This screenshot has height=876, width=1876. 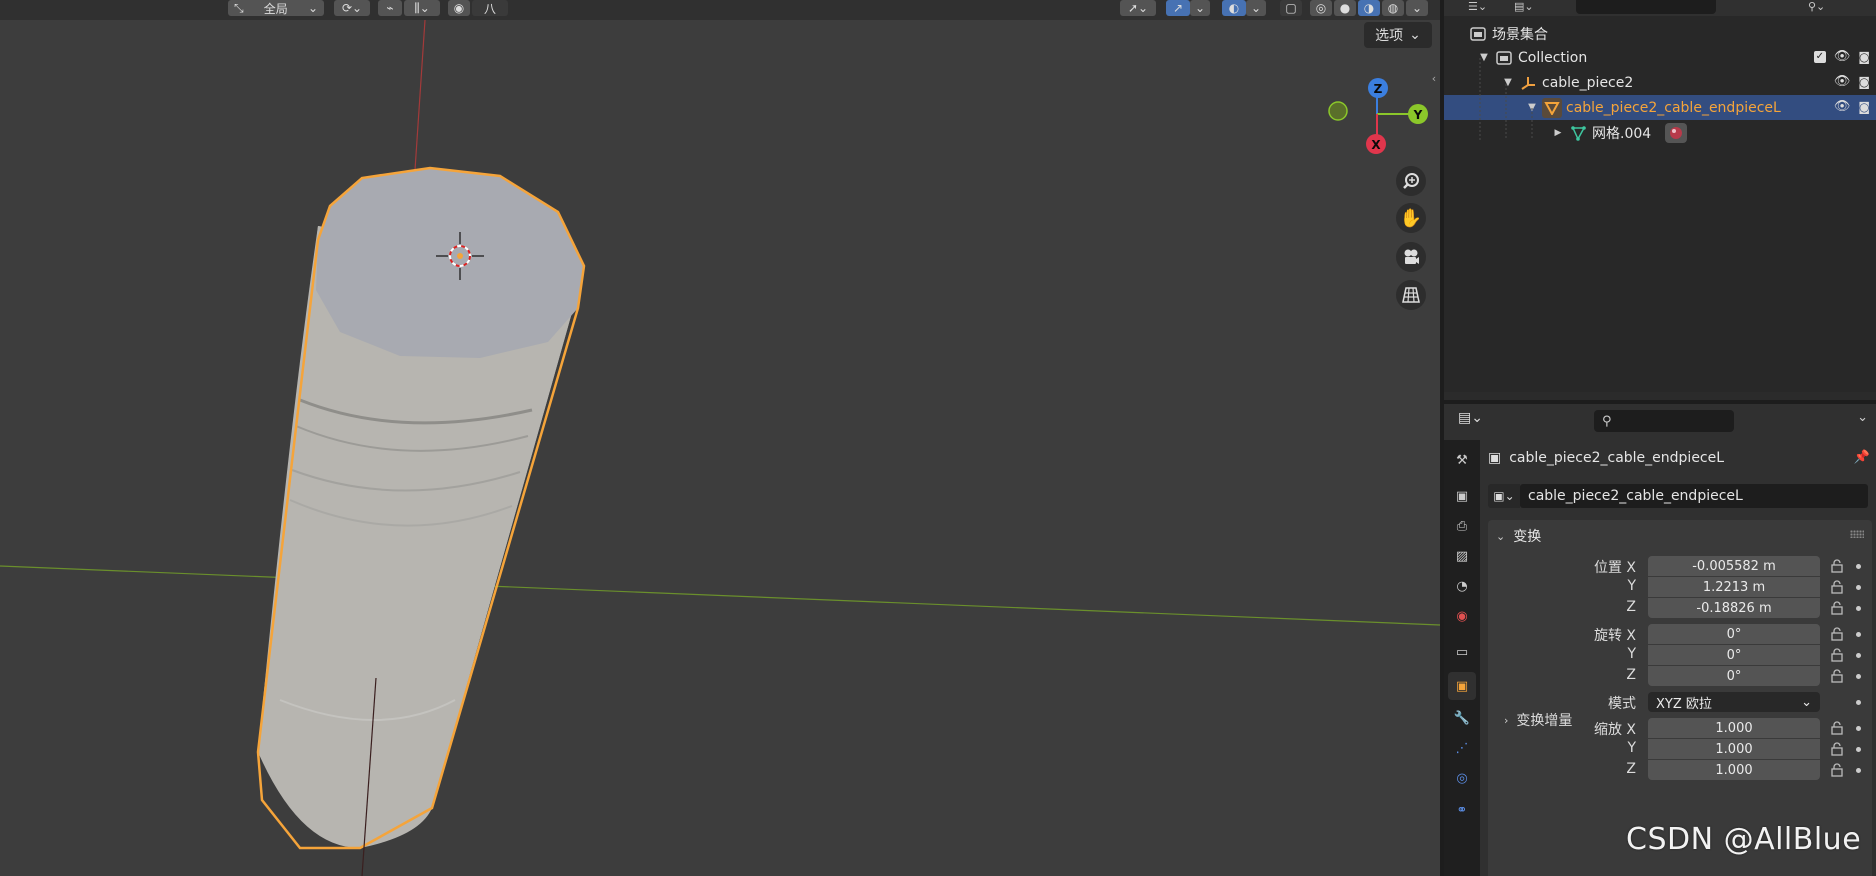 What do you see at coordinates (390, 8) in the screenshot?
I see `snap-toggle: ⌁` at bounding box center [390, 8].